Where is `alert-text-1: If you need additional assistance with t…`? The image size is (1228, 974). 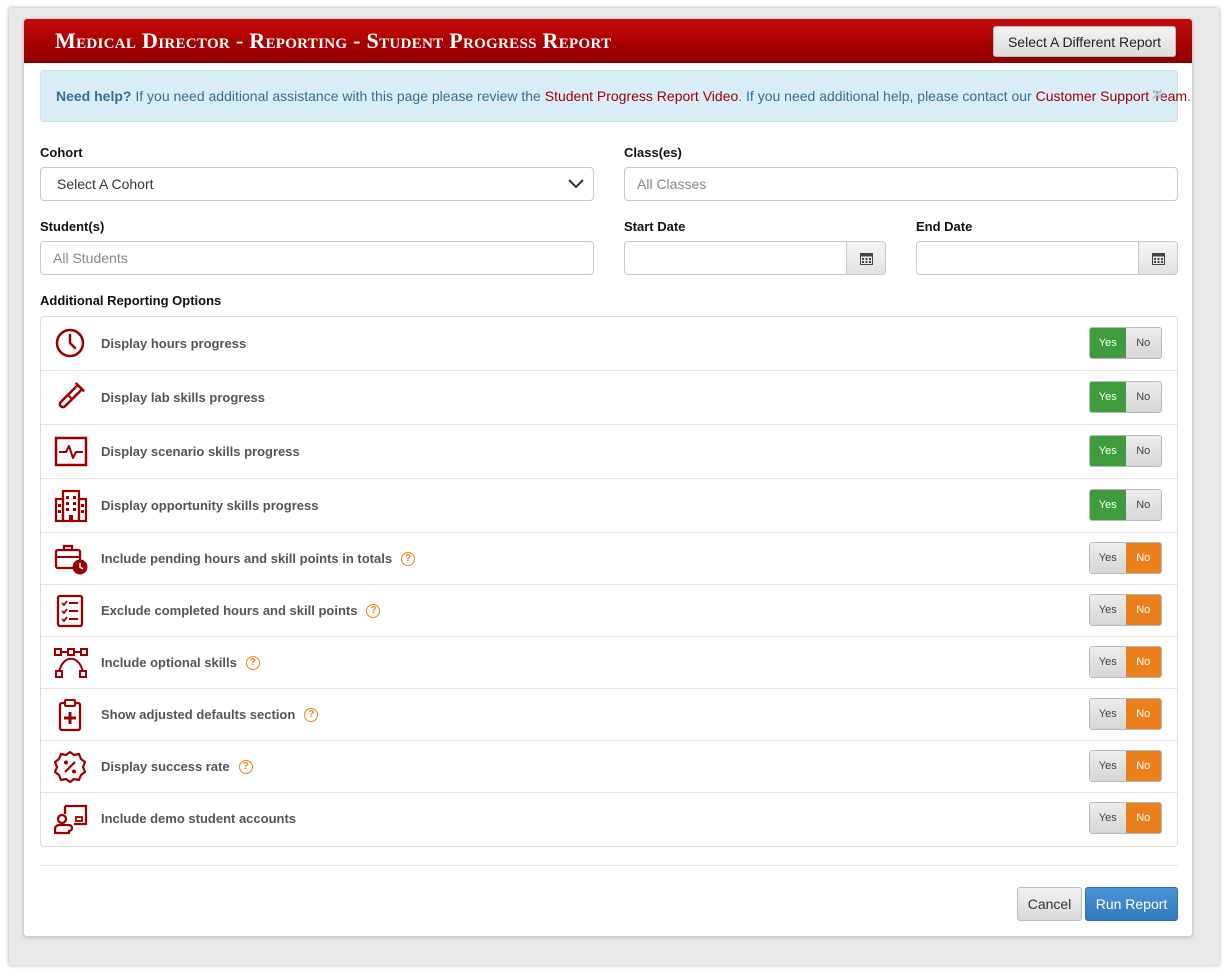 alert-text-1: If you need additional assistance with t… is located at coordinates (338, 96).